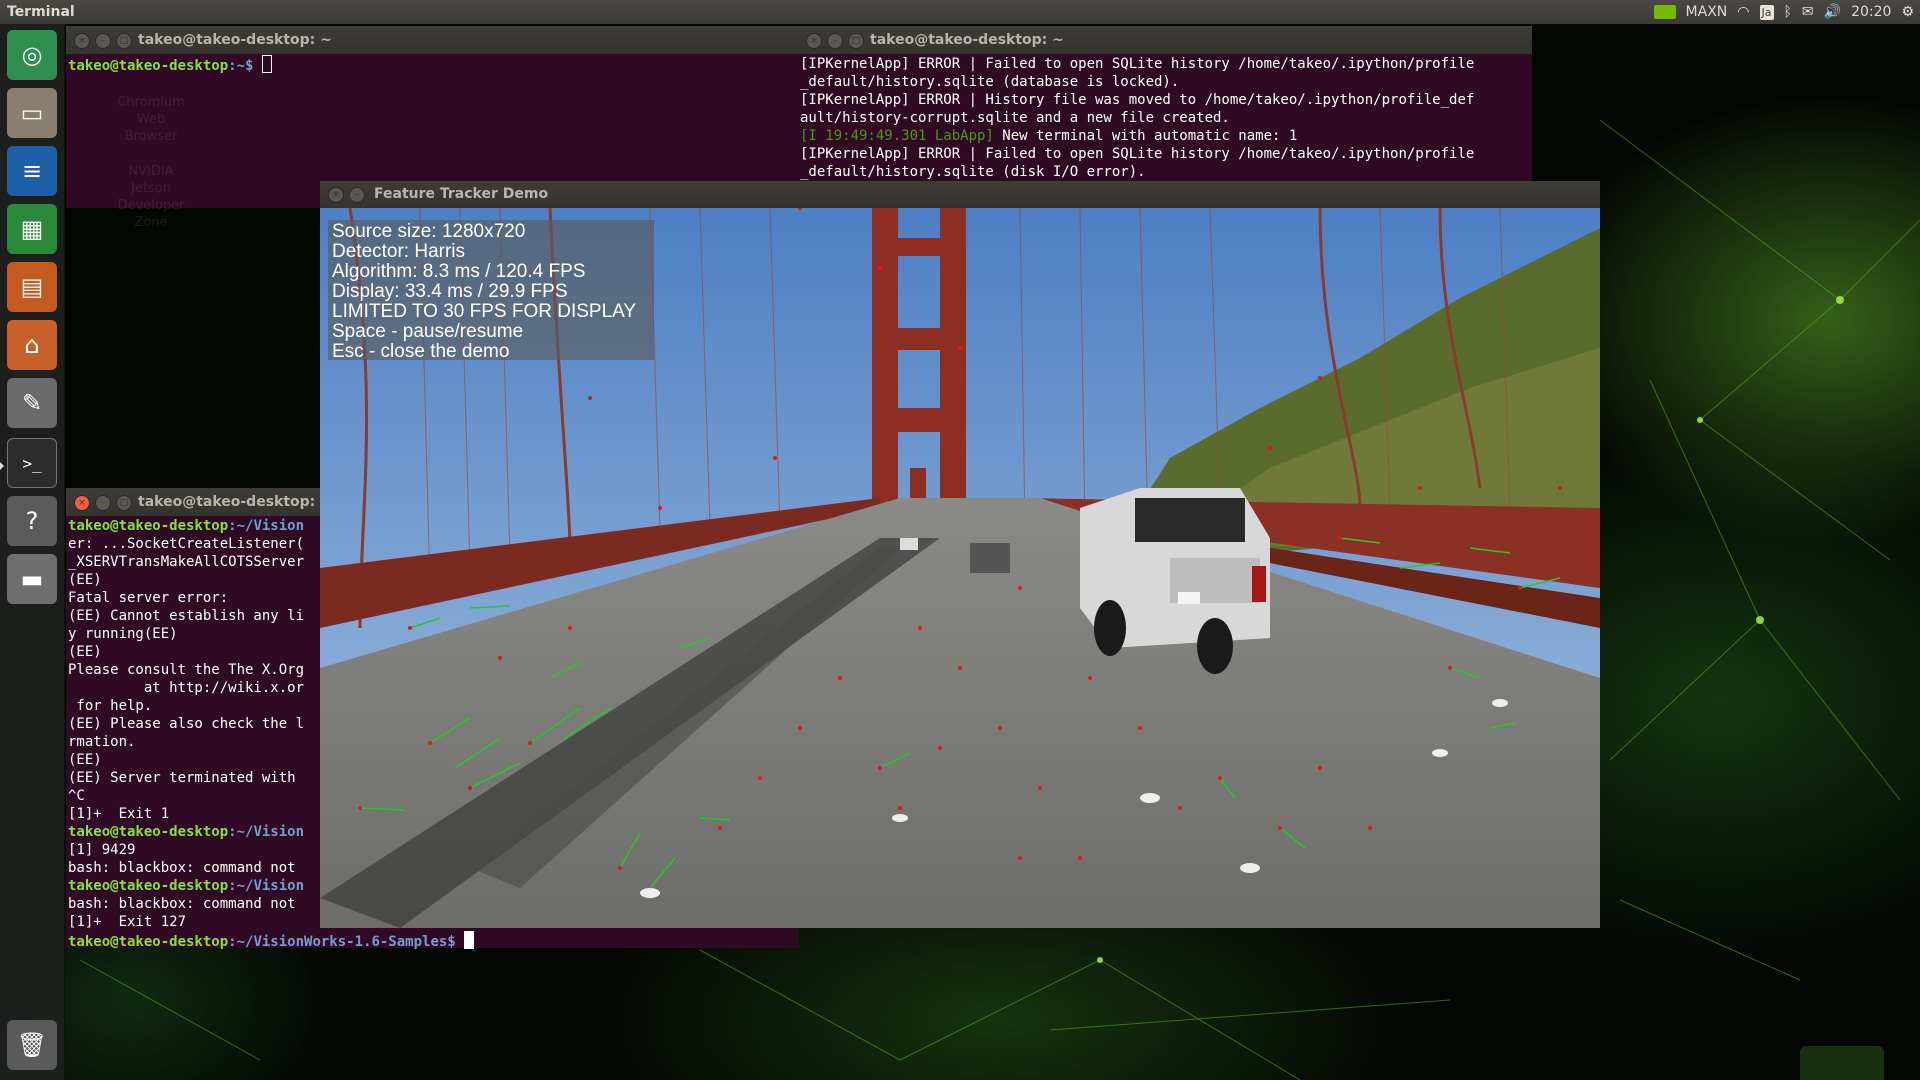 Image resolution: width=1920 pixels, height=1080 pixels. I want to click on ghost-label: Jetson, so click(151, 188).